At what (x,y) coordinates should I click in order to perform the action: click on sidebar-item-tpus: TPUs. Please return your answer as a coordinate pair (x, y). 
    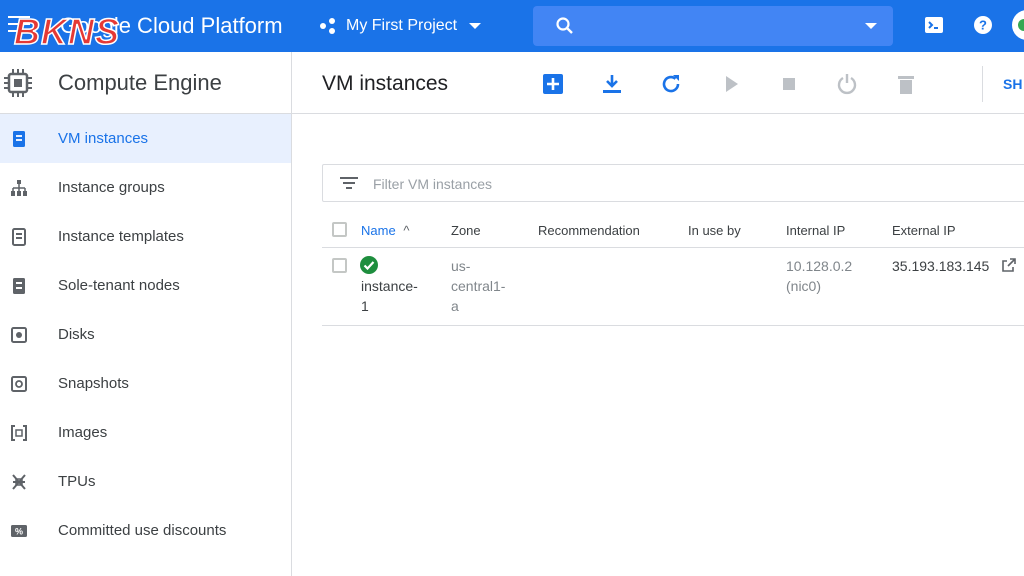
    Looking at the image, I should click on (145, 481).